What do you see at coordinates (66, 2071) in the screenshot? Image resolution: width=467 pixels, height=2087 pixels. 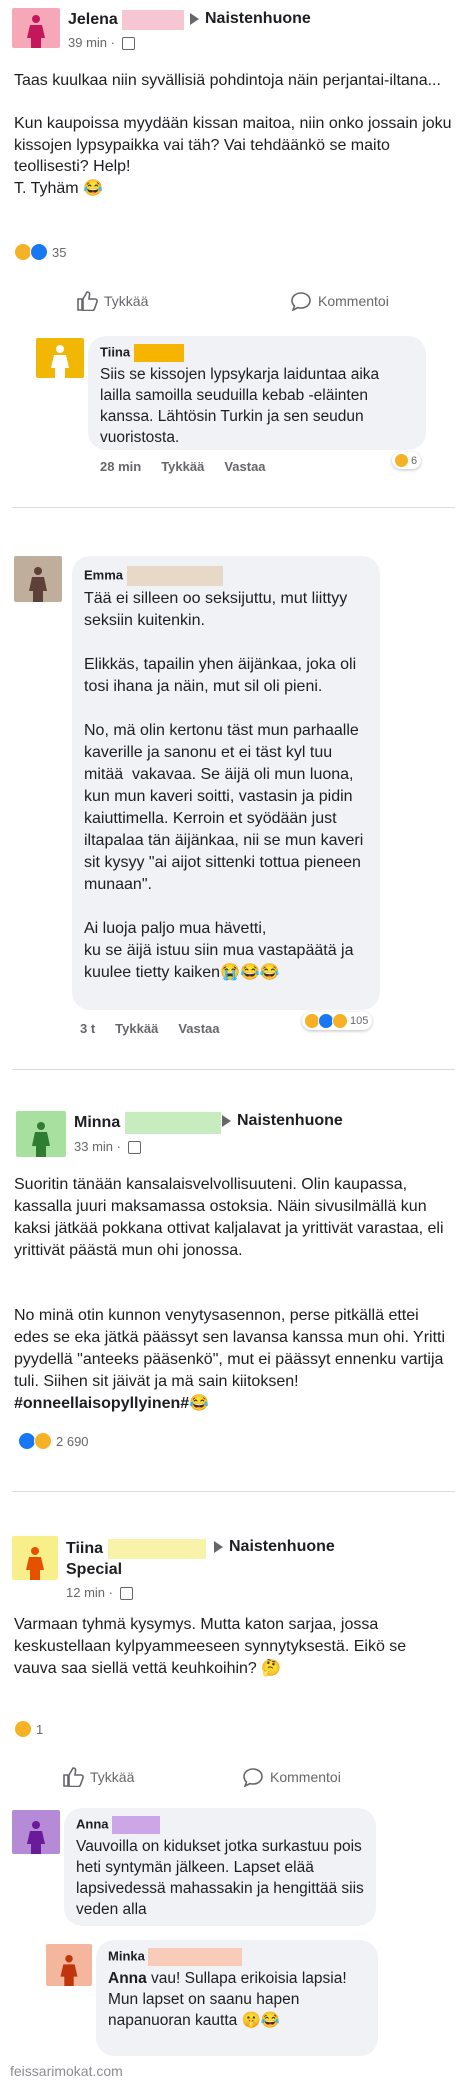 I see `watermark: feissarimokat.com` at bounding box center [66, 2071].